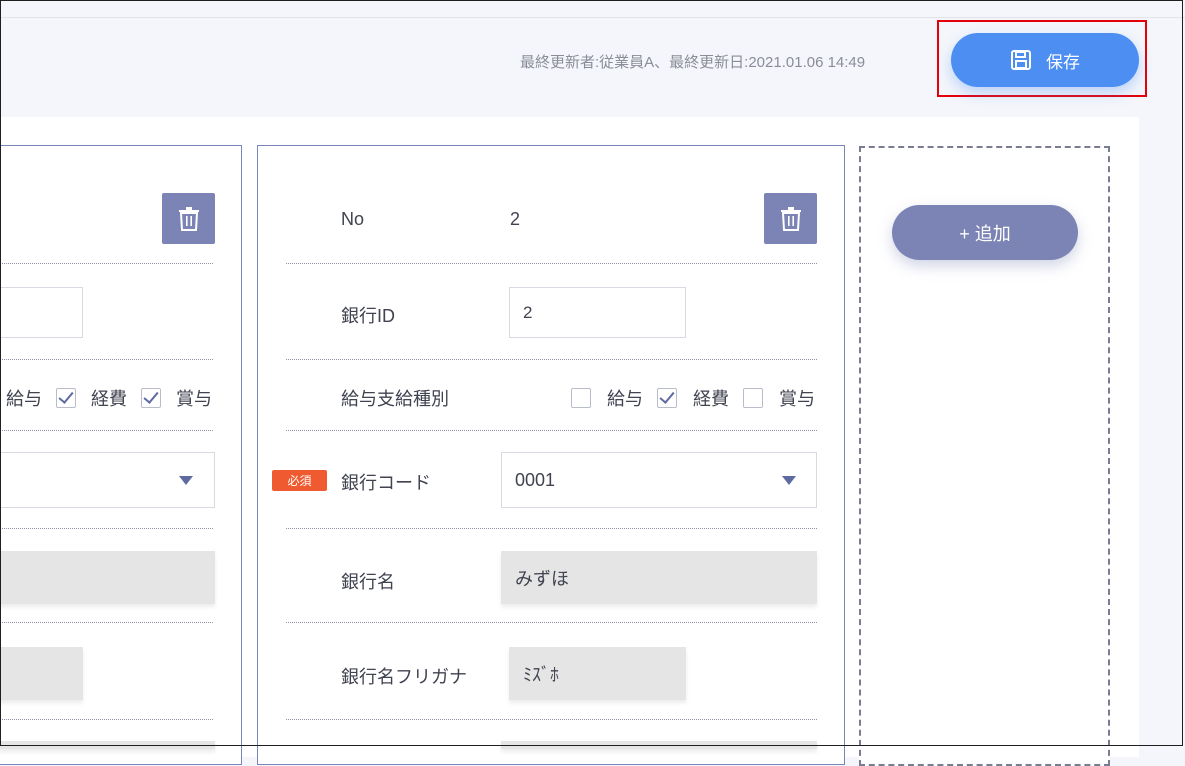 This screenshot has width=1185, height=766. What do you see at coordinates (659, 577) in the screenshot?
I see `bank-name-field: みずほ` at bounding box center [659, 577].